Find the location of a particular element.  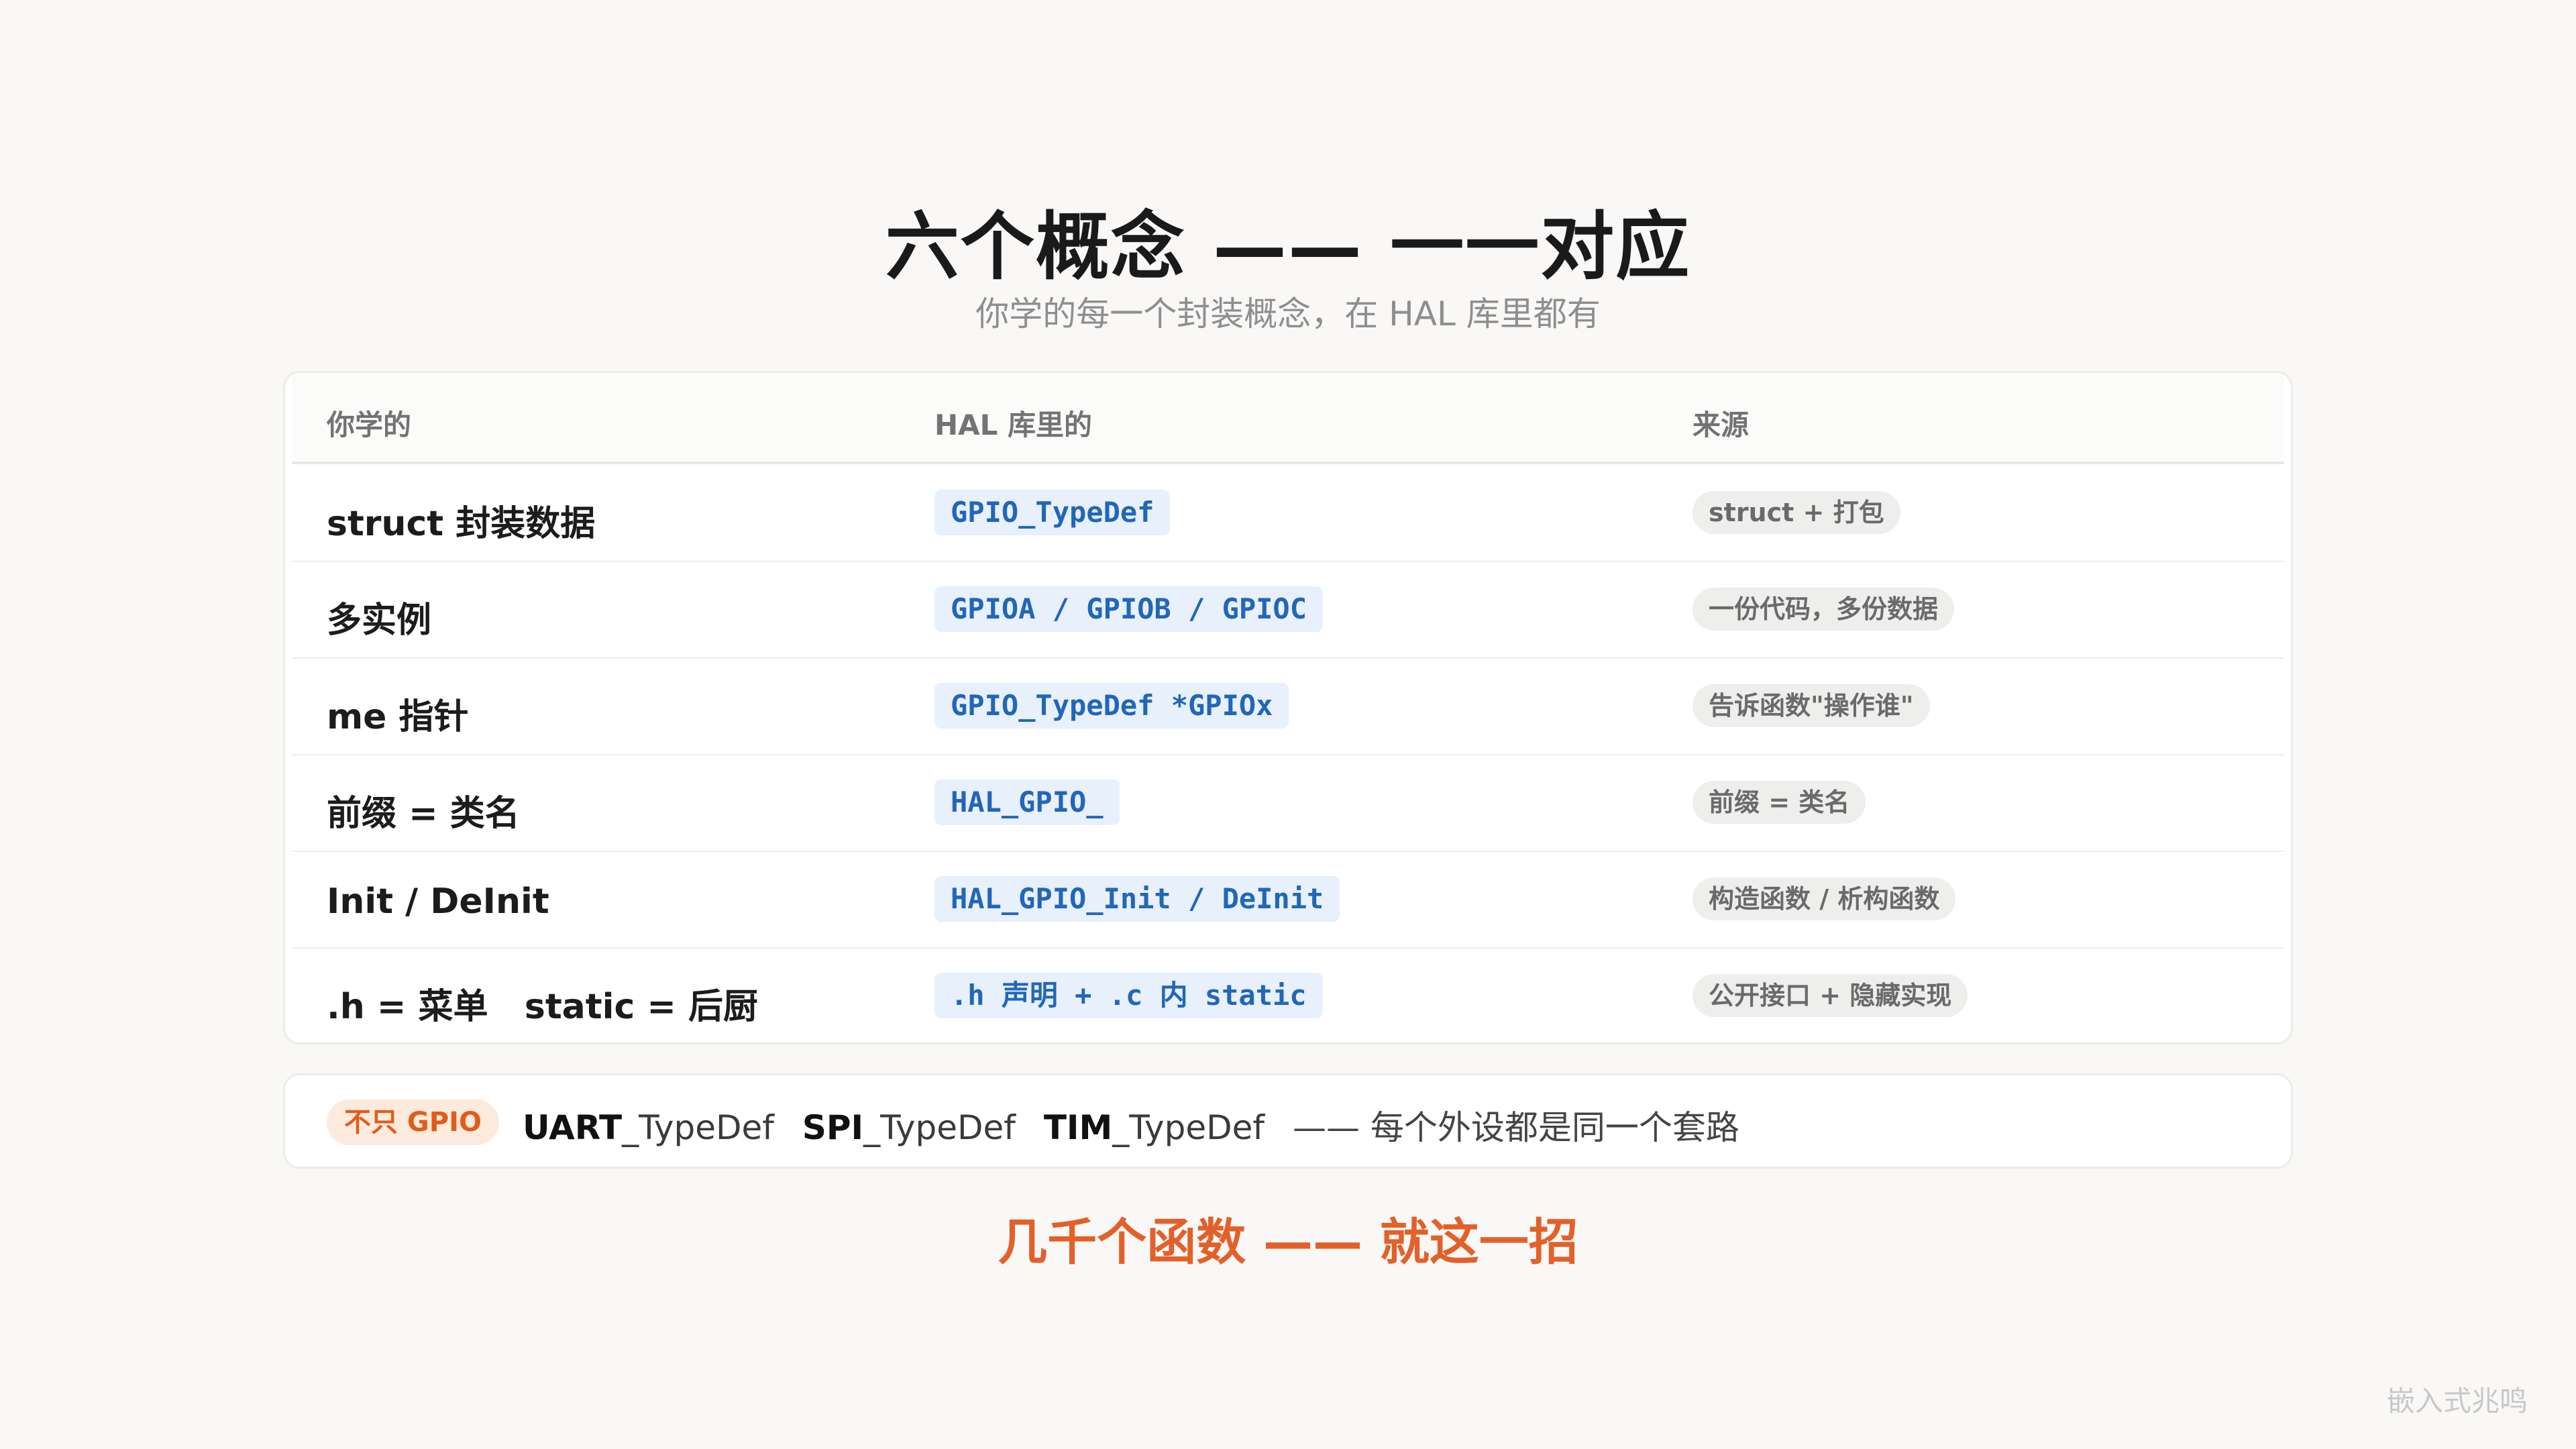

hal-code-cell: HAL_GPIO_ is located at coordinates (1027, 802).